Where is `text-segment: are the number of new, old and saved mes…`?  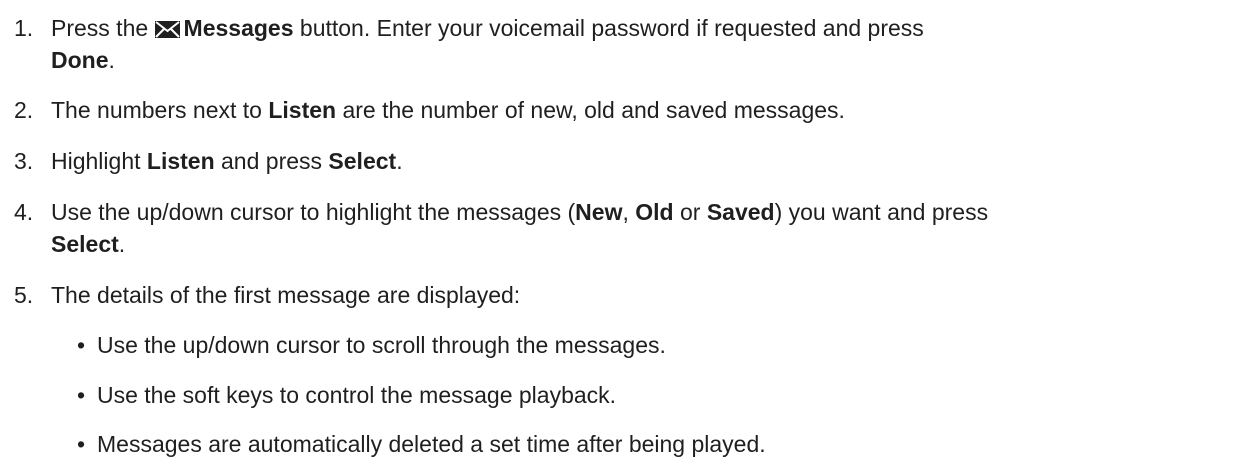 text-segment: are the number of new, old and saved mes… is located at coordinates (590, 110).